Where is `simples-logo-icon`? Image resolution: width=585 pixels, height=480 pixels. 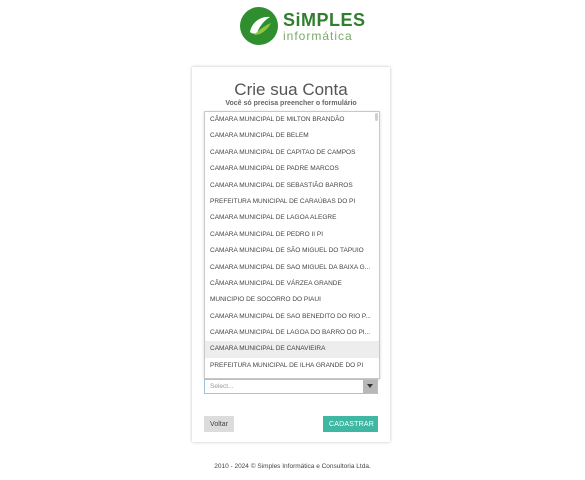 simples-logo-icon is located at coordinates (259, 26).